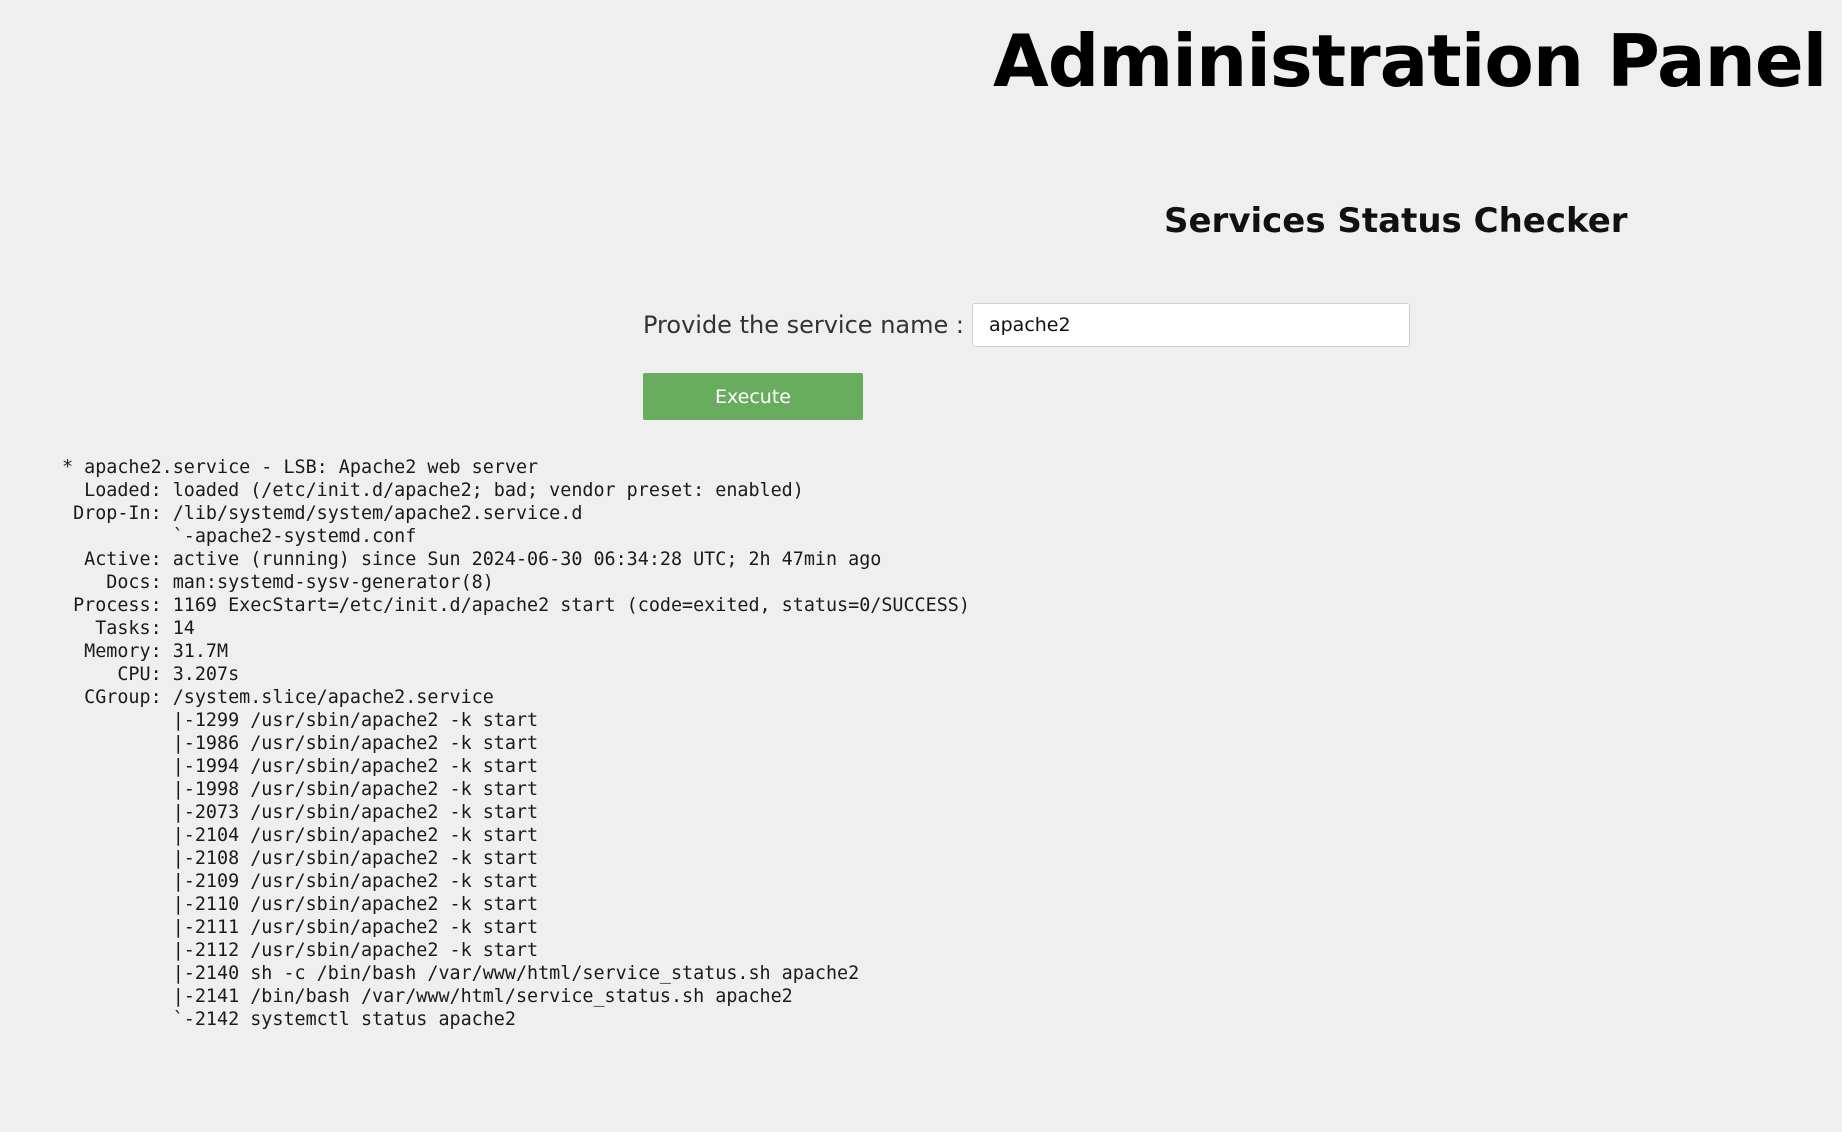  Describe the element at coordinates (1396, 221) in the screenshot. I see `section-title: Services Status Checker` at that location.